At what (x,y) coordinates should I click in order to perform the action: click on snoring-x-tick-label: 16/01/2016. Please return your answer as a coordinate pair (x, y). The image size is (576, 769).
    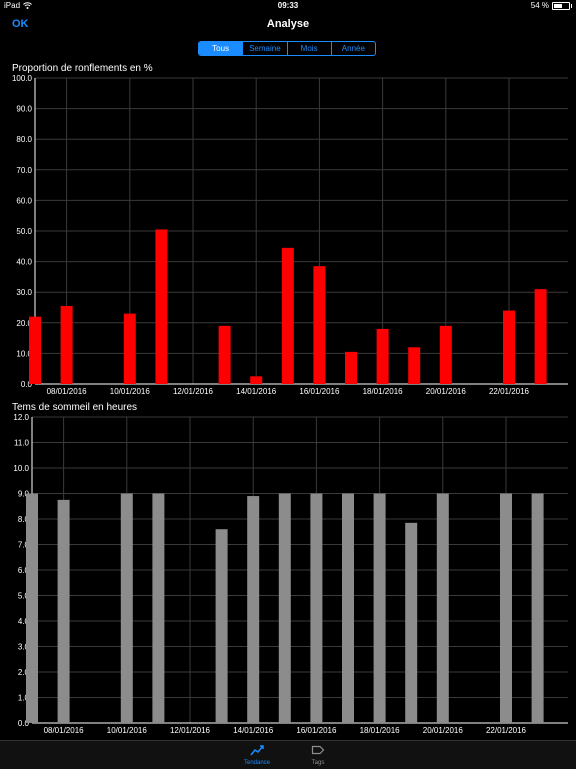
    Looking at the image, I should click on (319, 391).